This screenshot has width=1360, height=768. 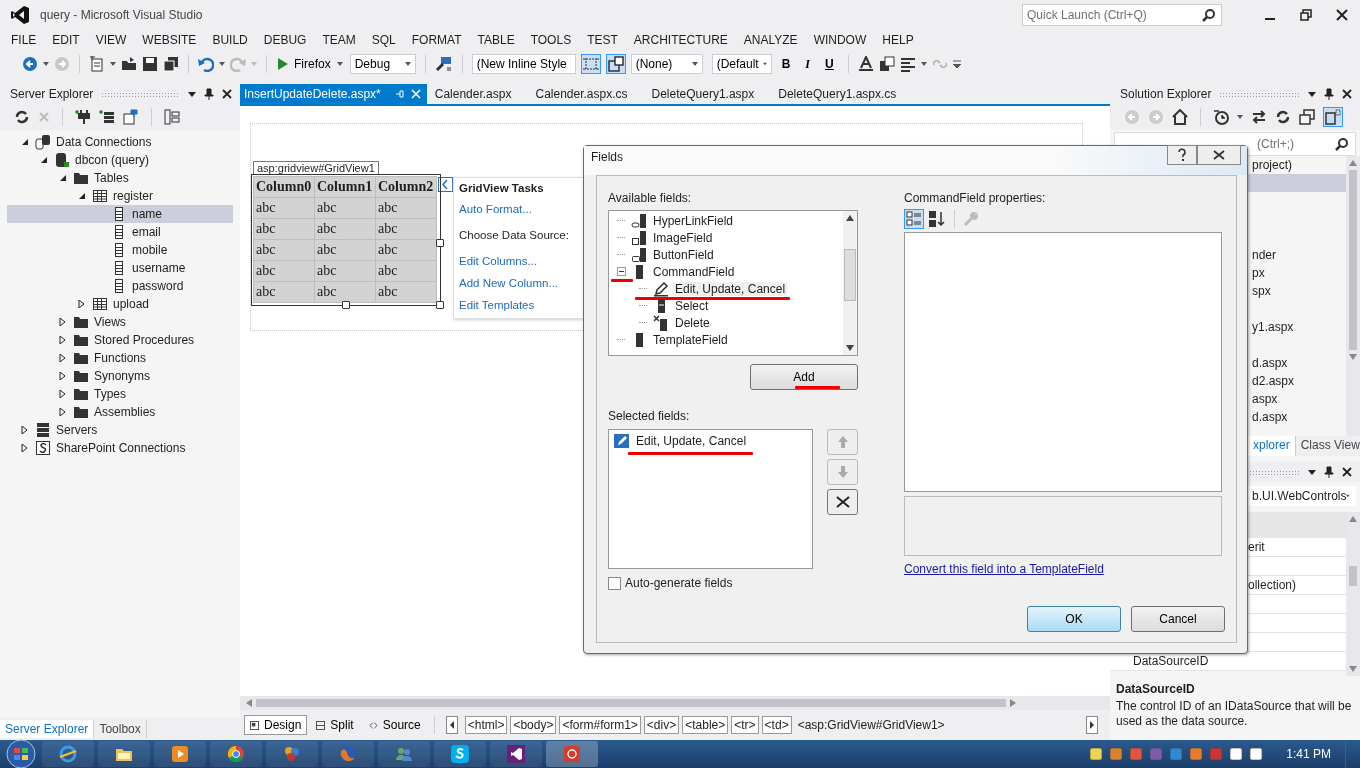 What do you see at coordinates (1256, 754) in the screenshot?
I see `tray-icon` at bounding box center [1256, 754].